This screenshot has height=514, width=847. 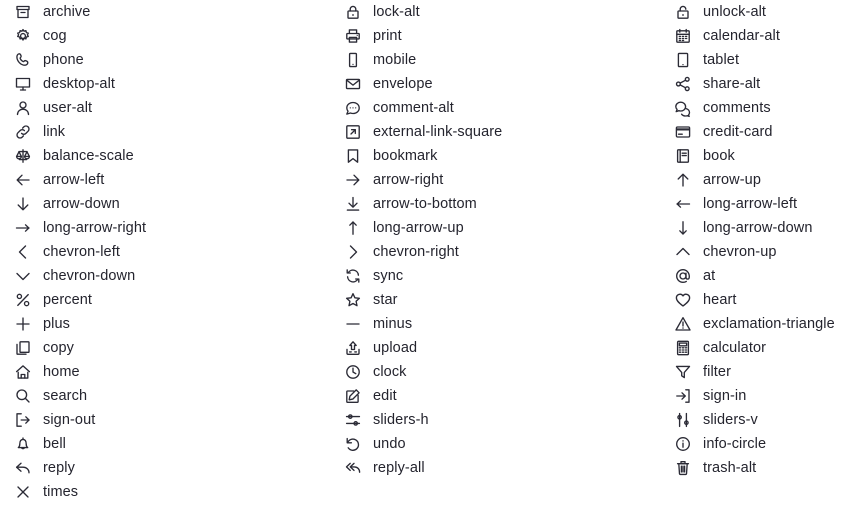 What do you see at coordinates (495, 396) in the screenshot?
I see `icon-row: edit` at bounding box center [495, 396].